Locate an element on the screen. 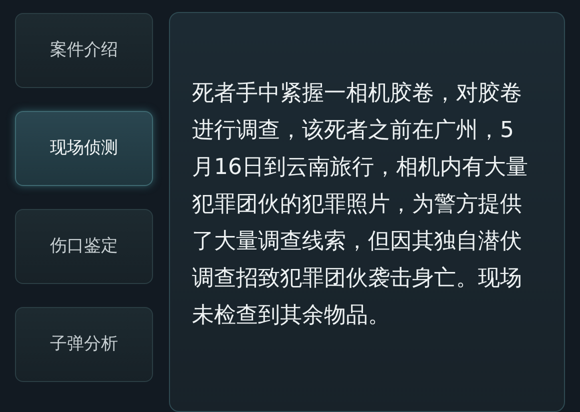  tab-button: 案件介绍 is located at coordinates (84, 50).